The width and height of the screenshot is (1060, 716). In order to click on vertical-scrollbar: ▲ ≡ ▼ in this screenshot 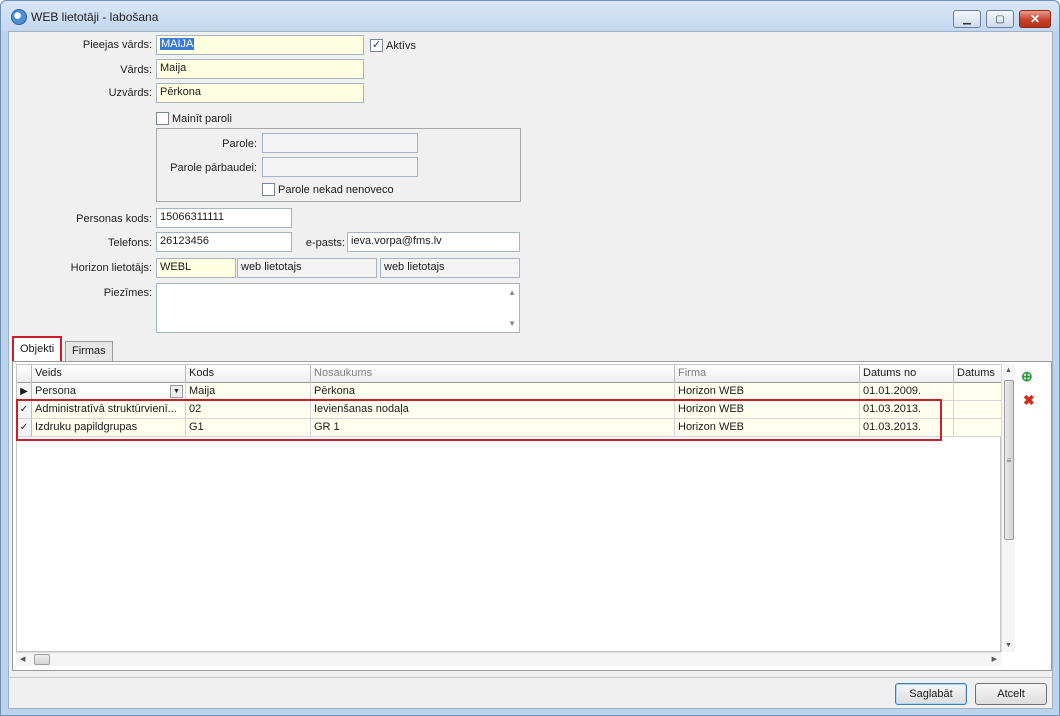, I will do `click(1008, 508)`.